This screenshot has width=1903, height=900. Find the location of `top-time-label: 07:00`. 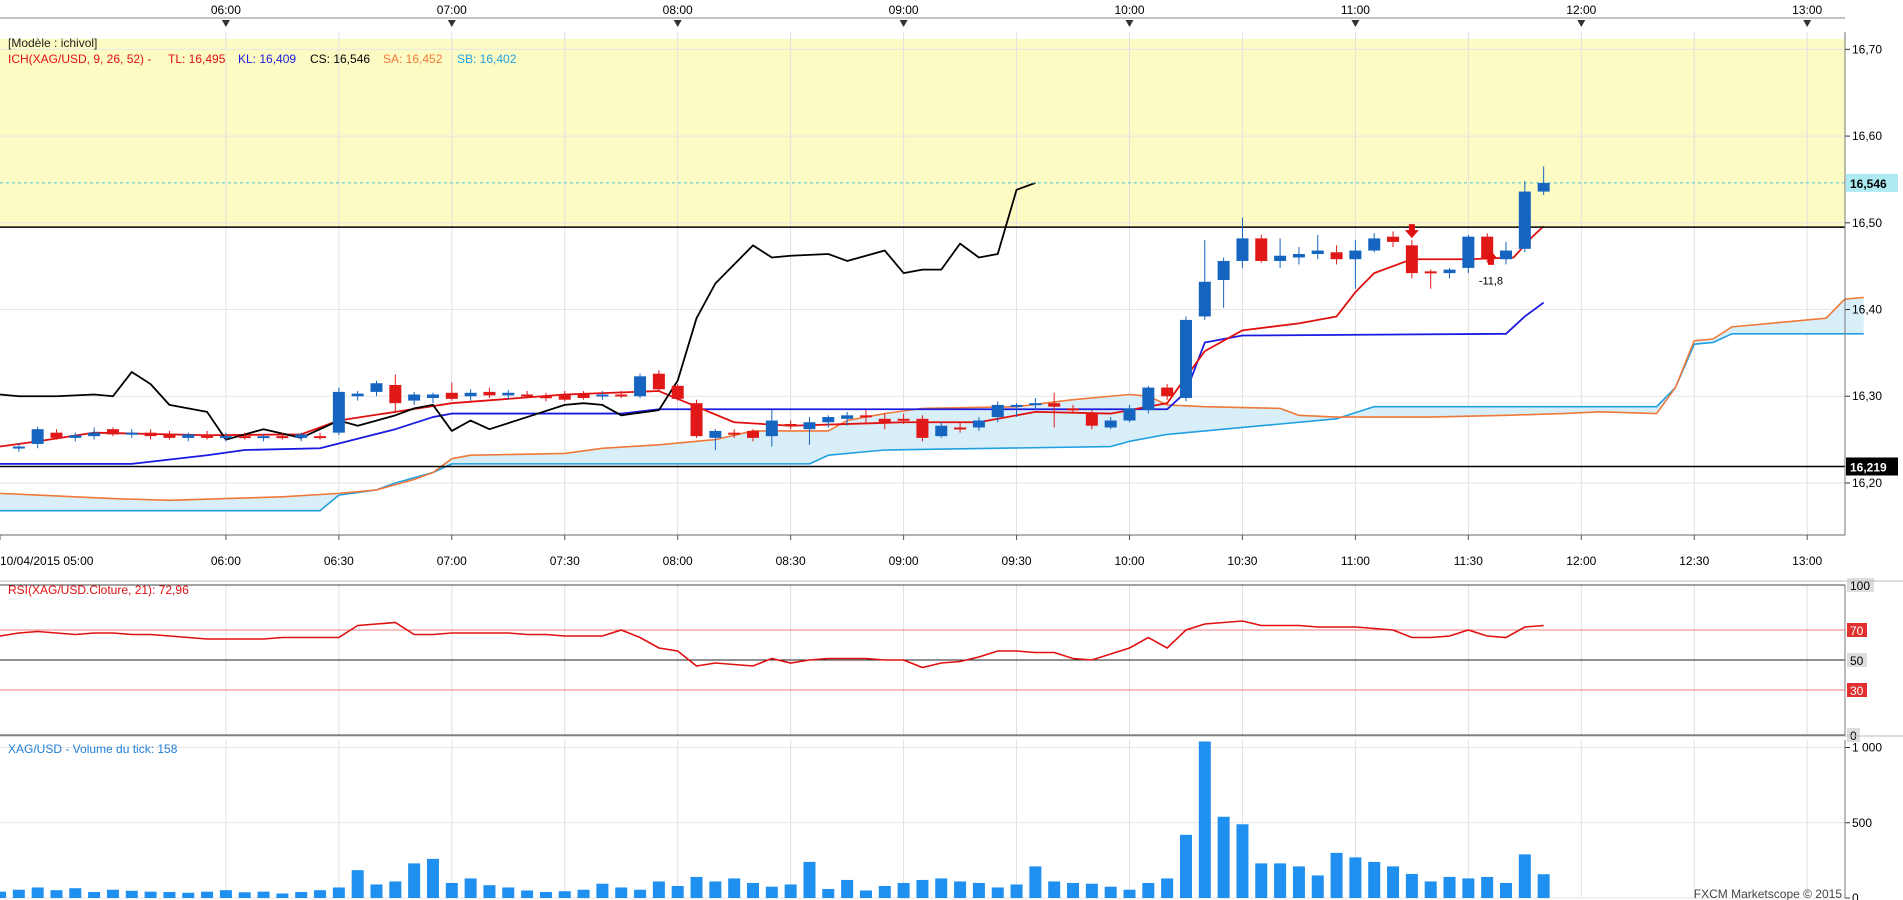

top-time-label: 07:00 is located at coordinates (452, 10).